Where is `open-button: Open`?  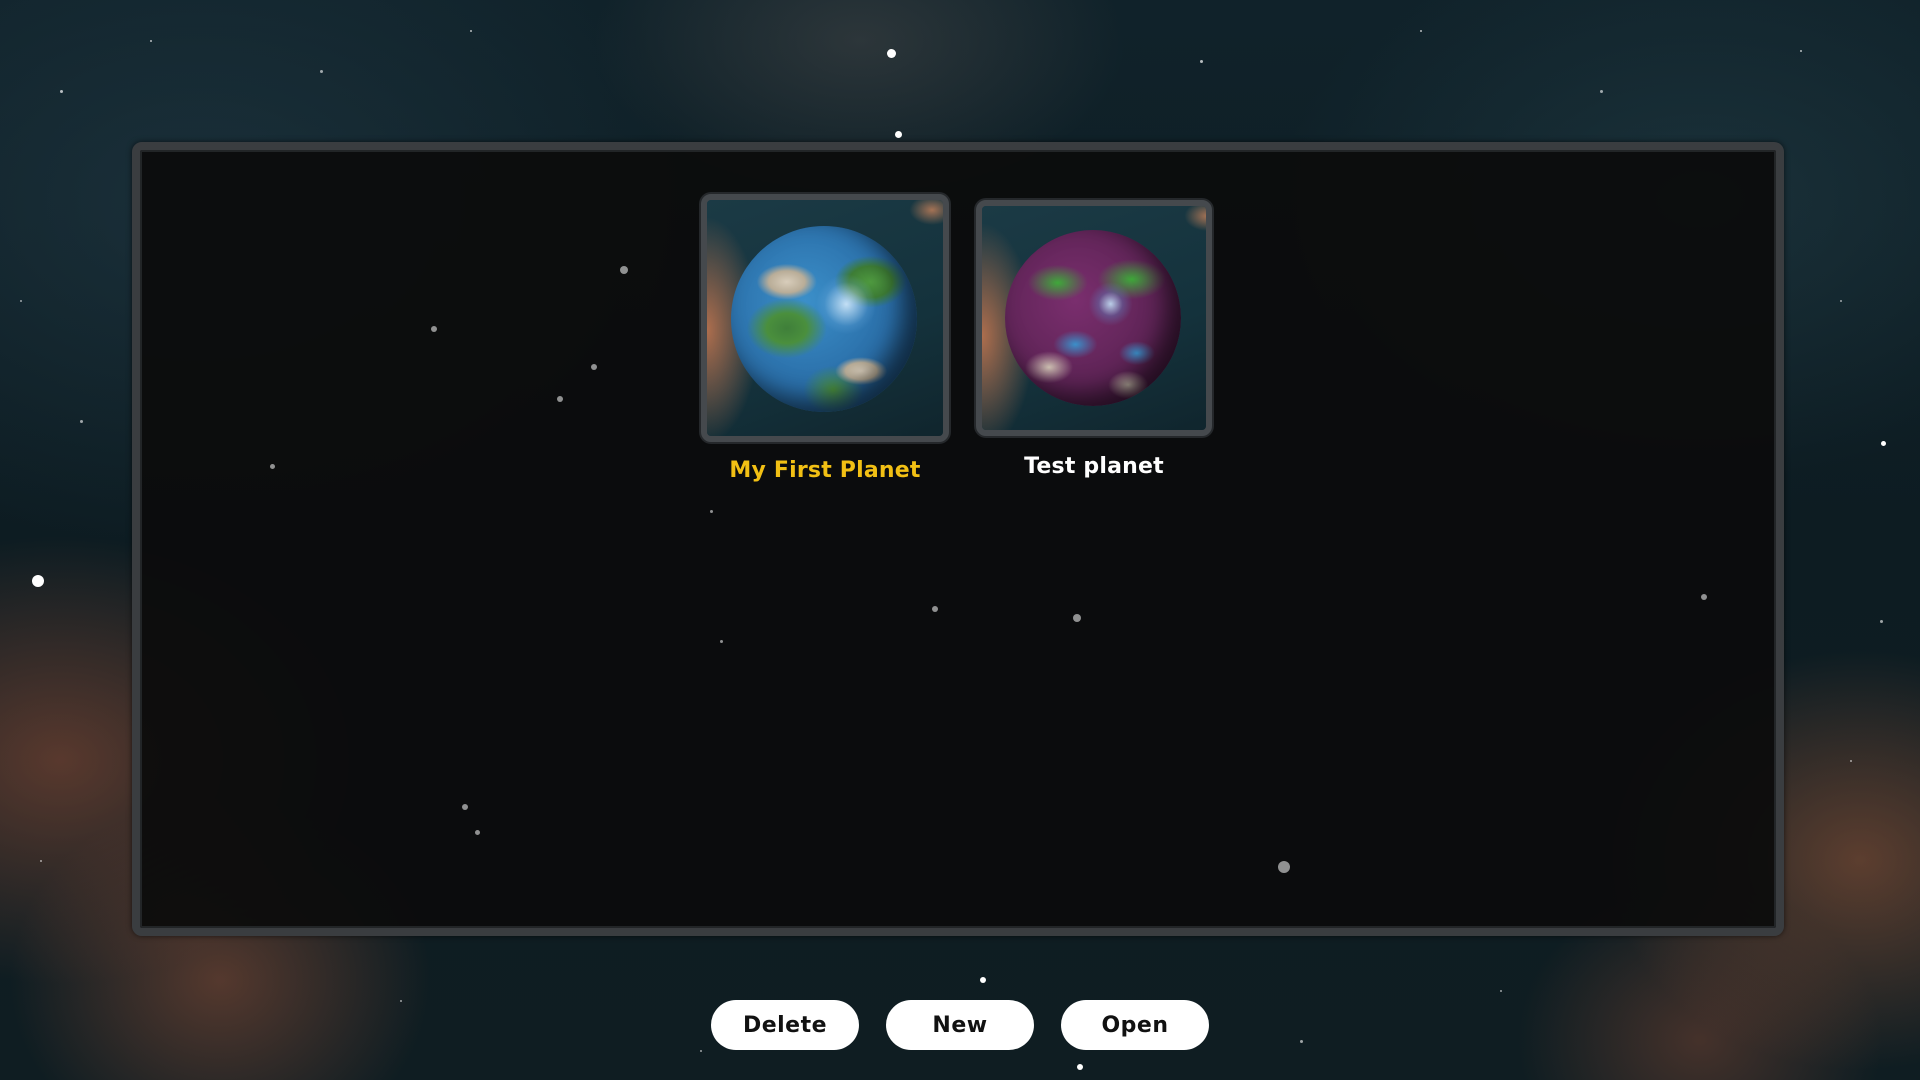
open-button: Open is located at coordinates (1135, 1025).